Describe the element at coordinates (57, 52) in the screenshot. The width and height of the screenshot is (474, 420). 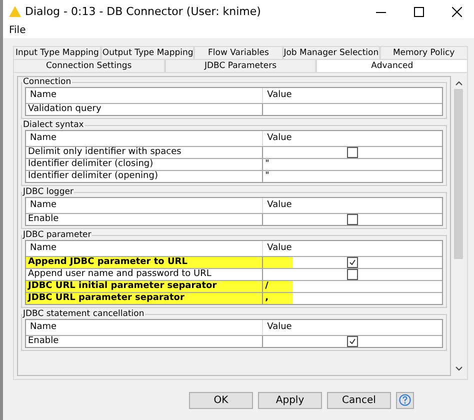
I see `tab: Input Type Mapping` at that location.